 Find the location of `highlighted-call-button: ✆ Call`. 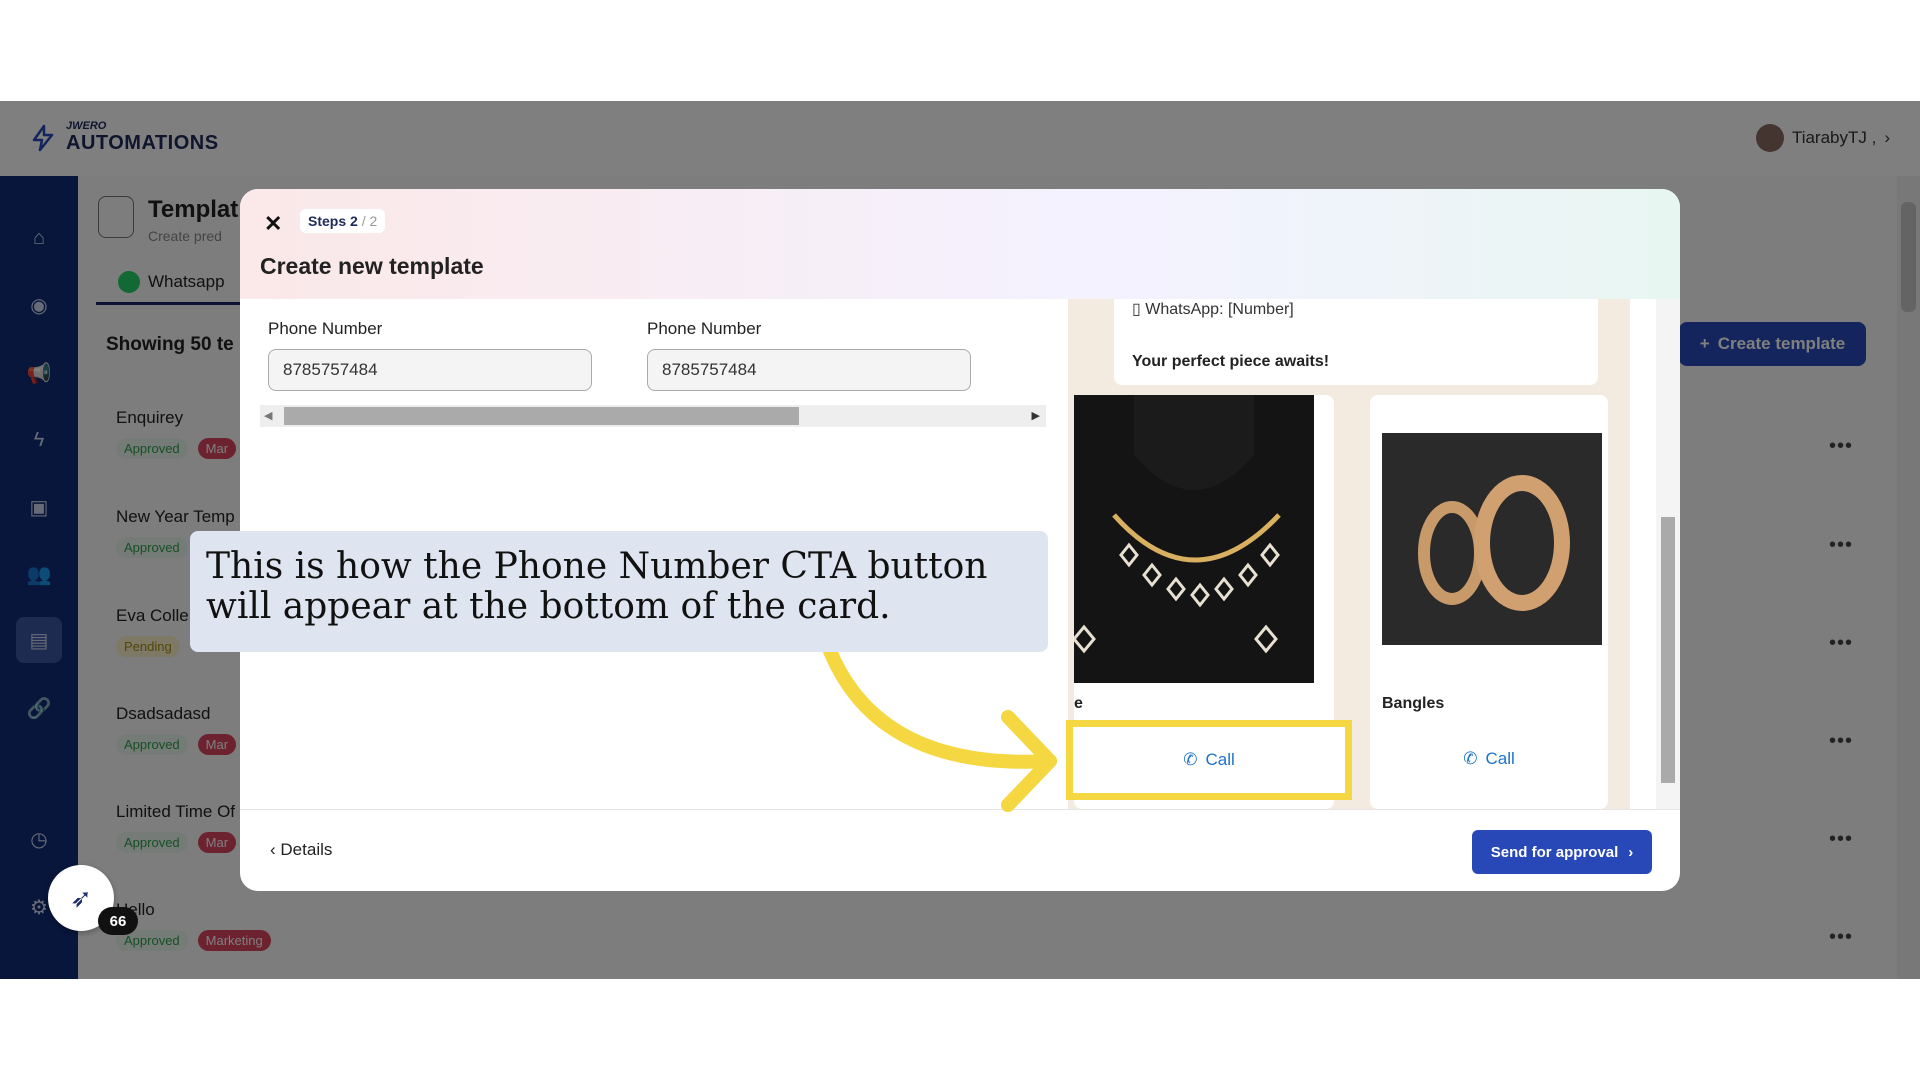

highlighted-call-button: ✆ Call is located at coordinates (1209, 760).